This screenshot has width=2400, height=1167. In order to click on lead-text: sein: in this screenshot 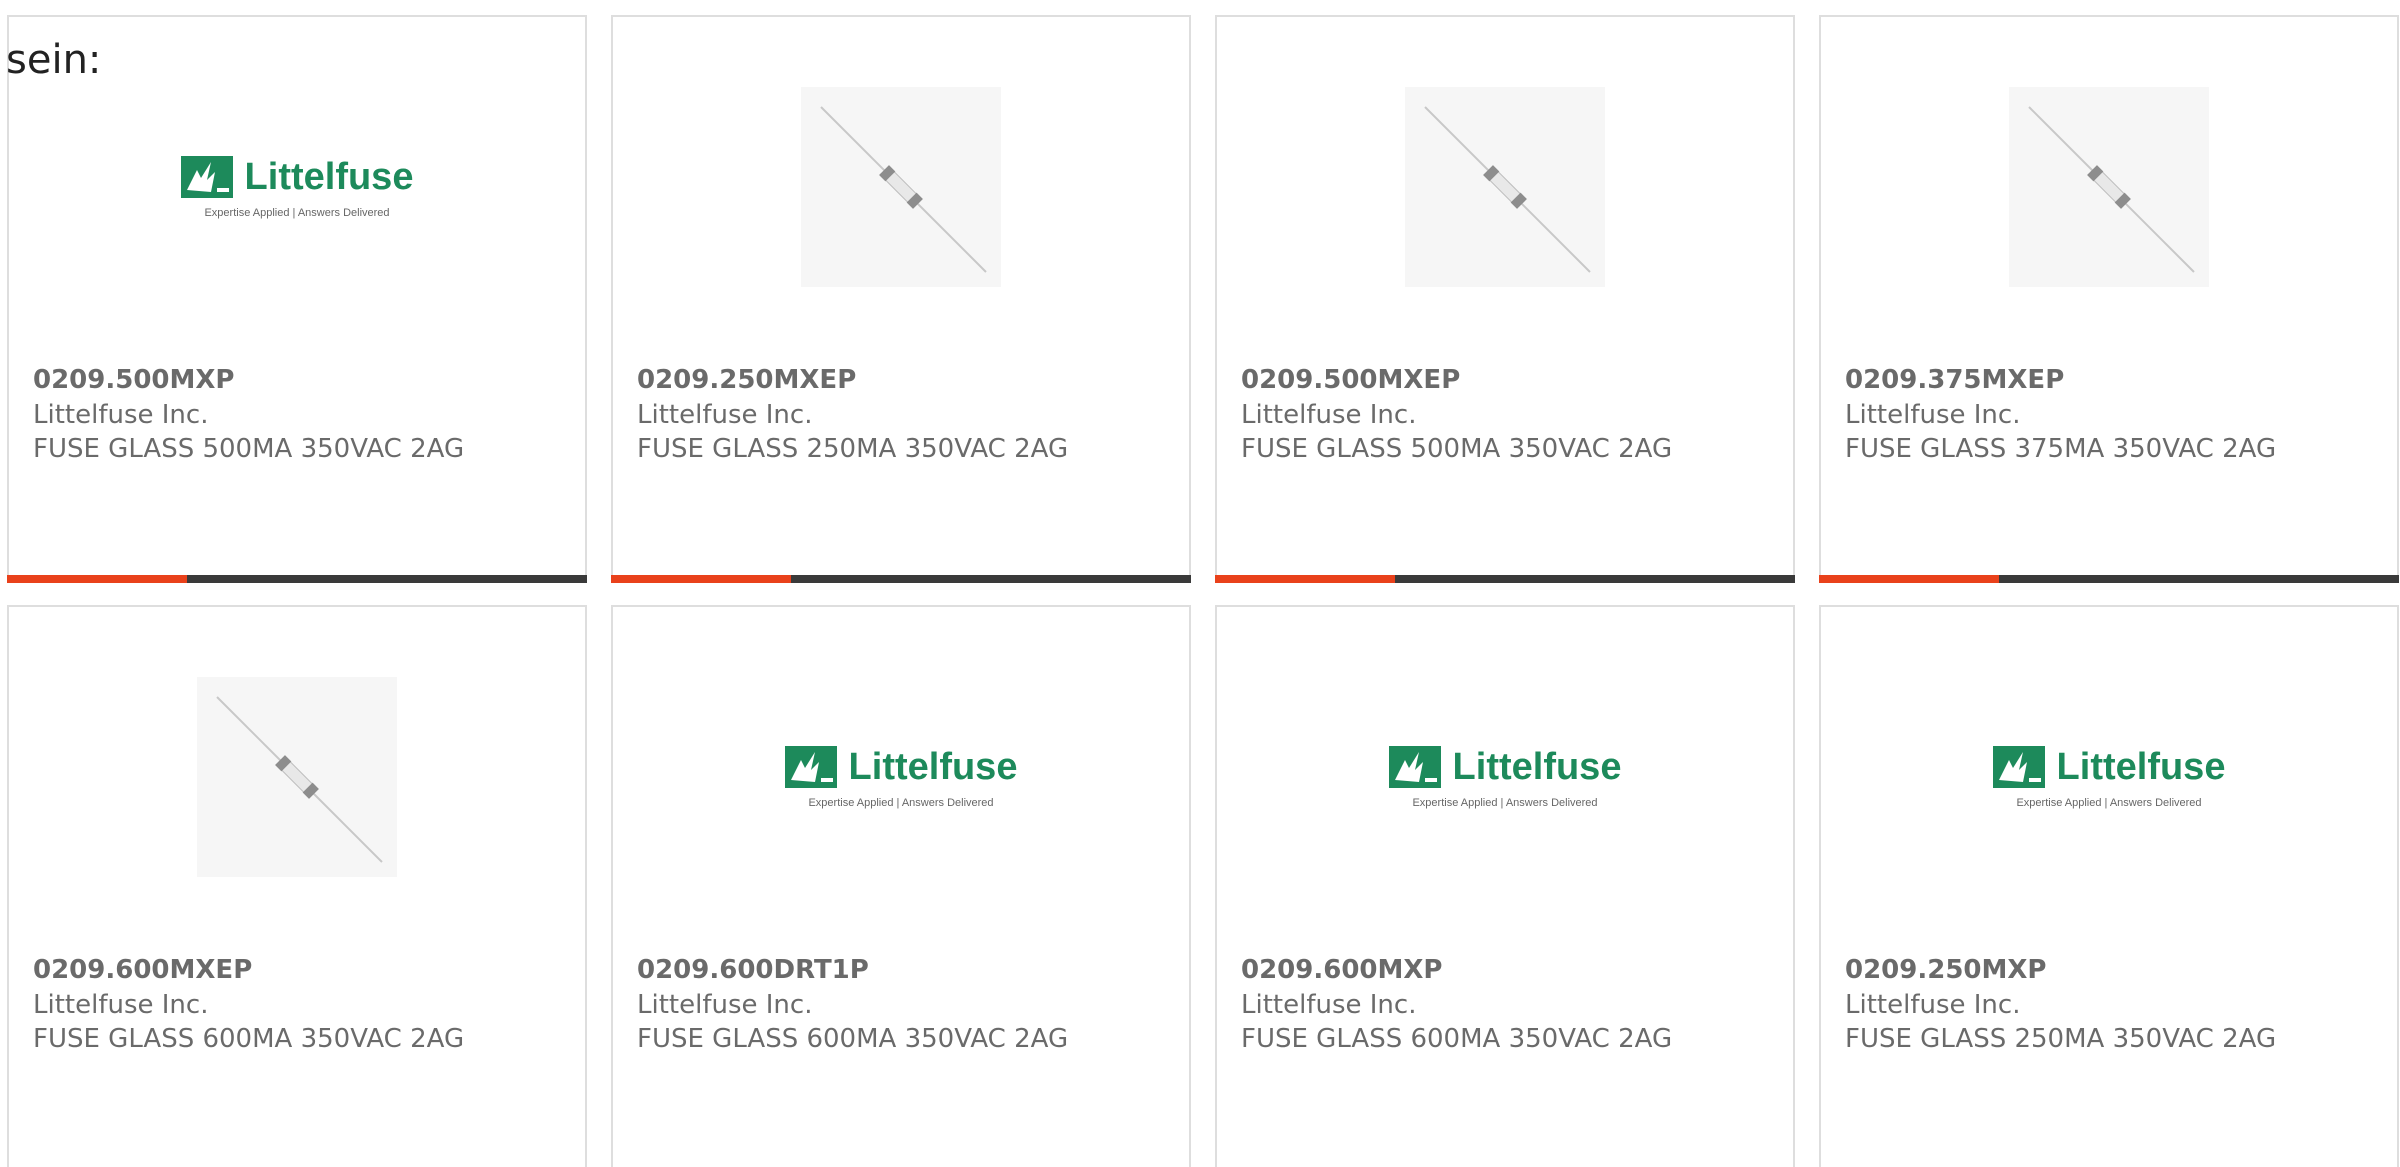, I will do `click(54, 60)`.